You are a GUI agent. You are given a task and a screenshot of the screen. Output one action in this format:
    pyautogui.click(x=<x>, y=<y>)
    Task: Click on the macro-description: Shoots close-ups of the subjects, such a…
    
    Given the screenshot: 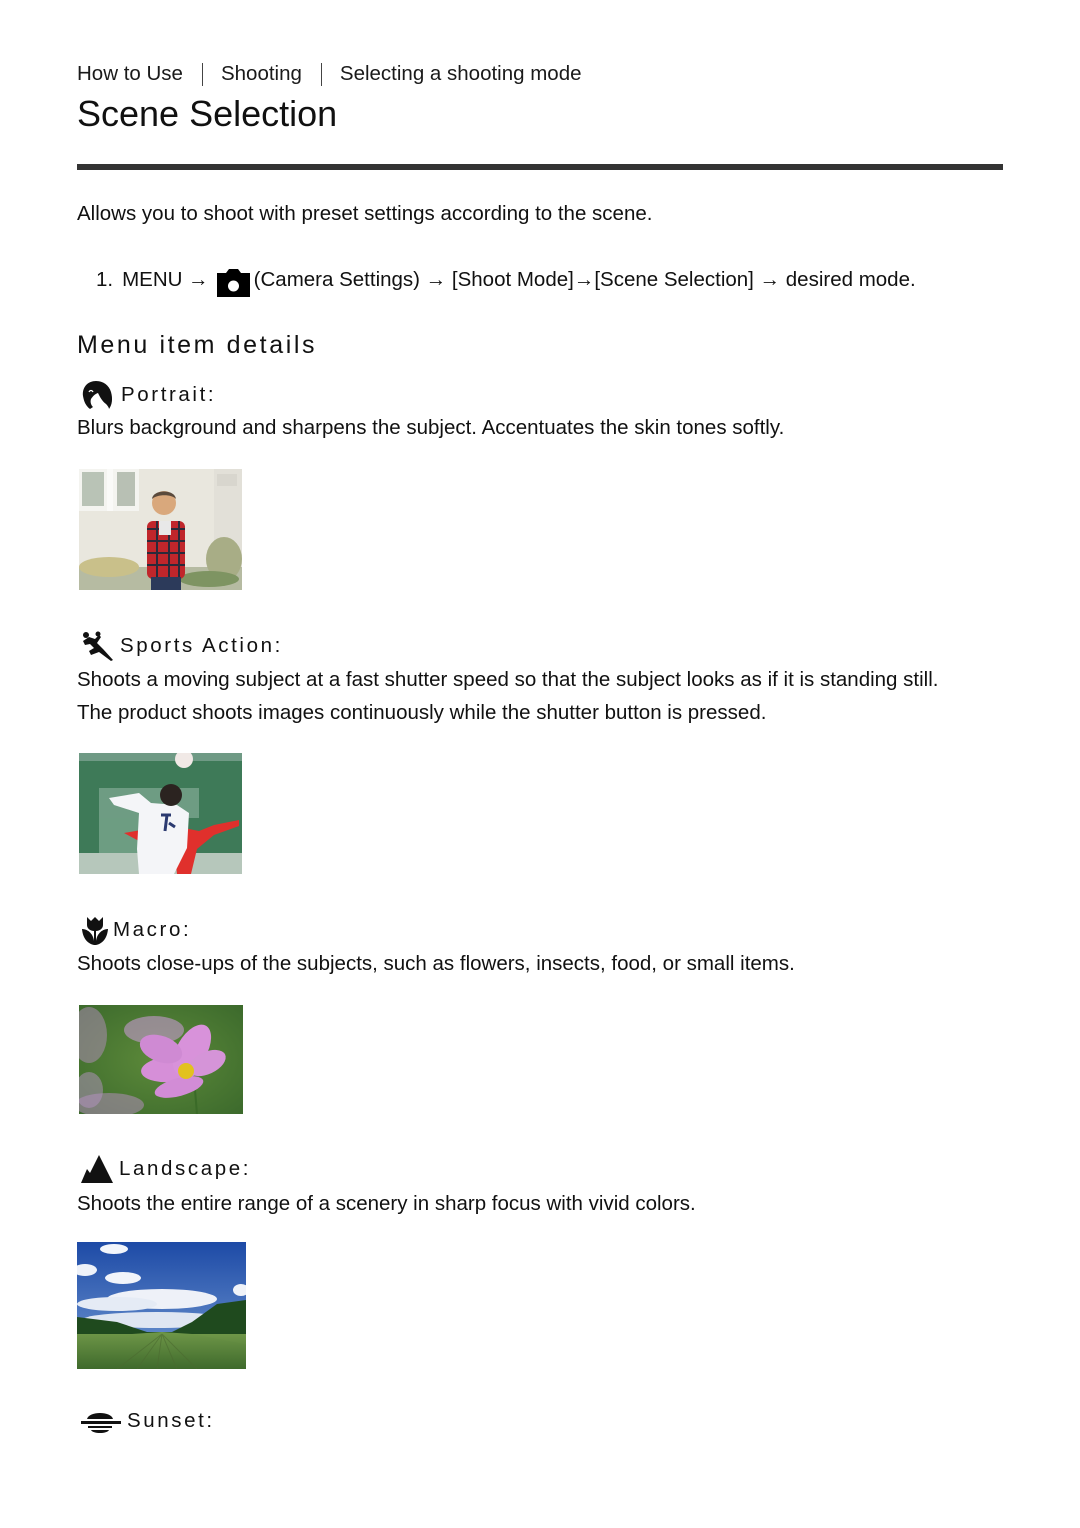 What is the action you would take?
    pyautogui.click(x=436, y=963)
    